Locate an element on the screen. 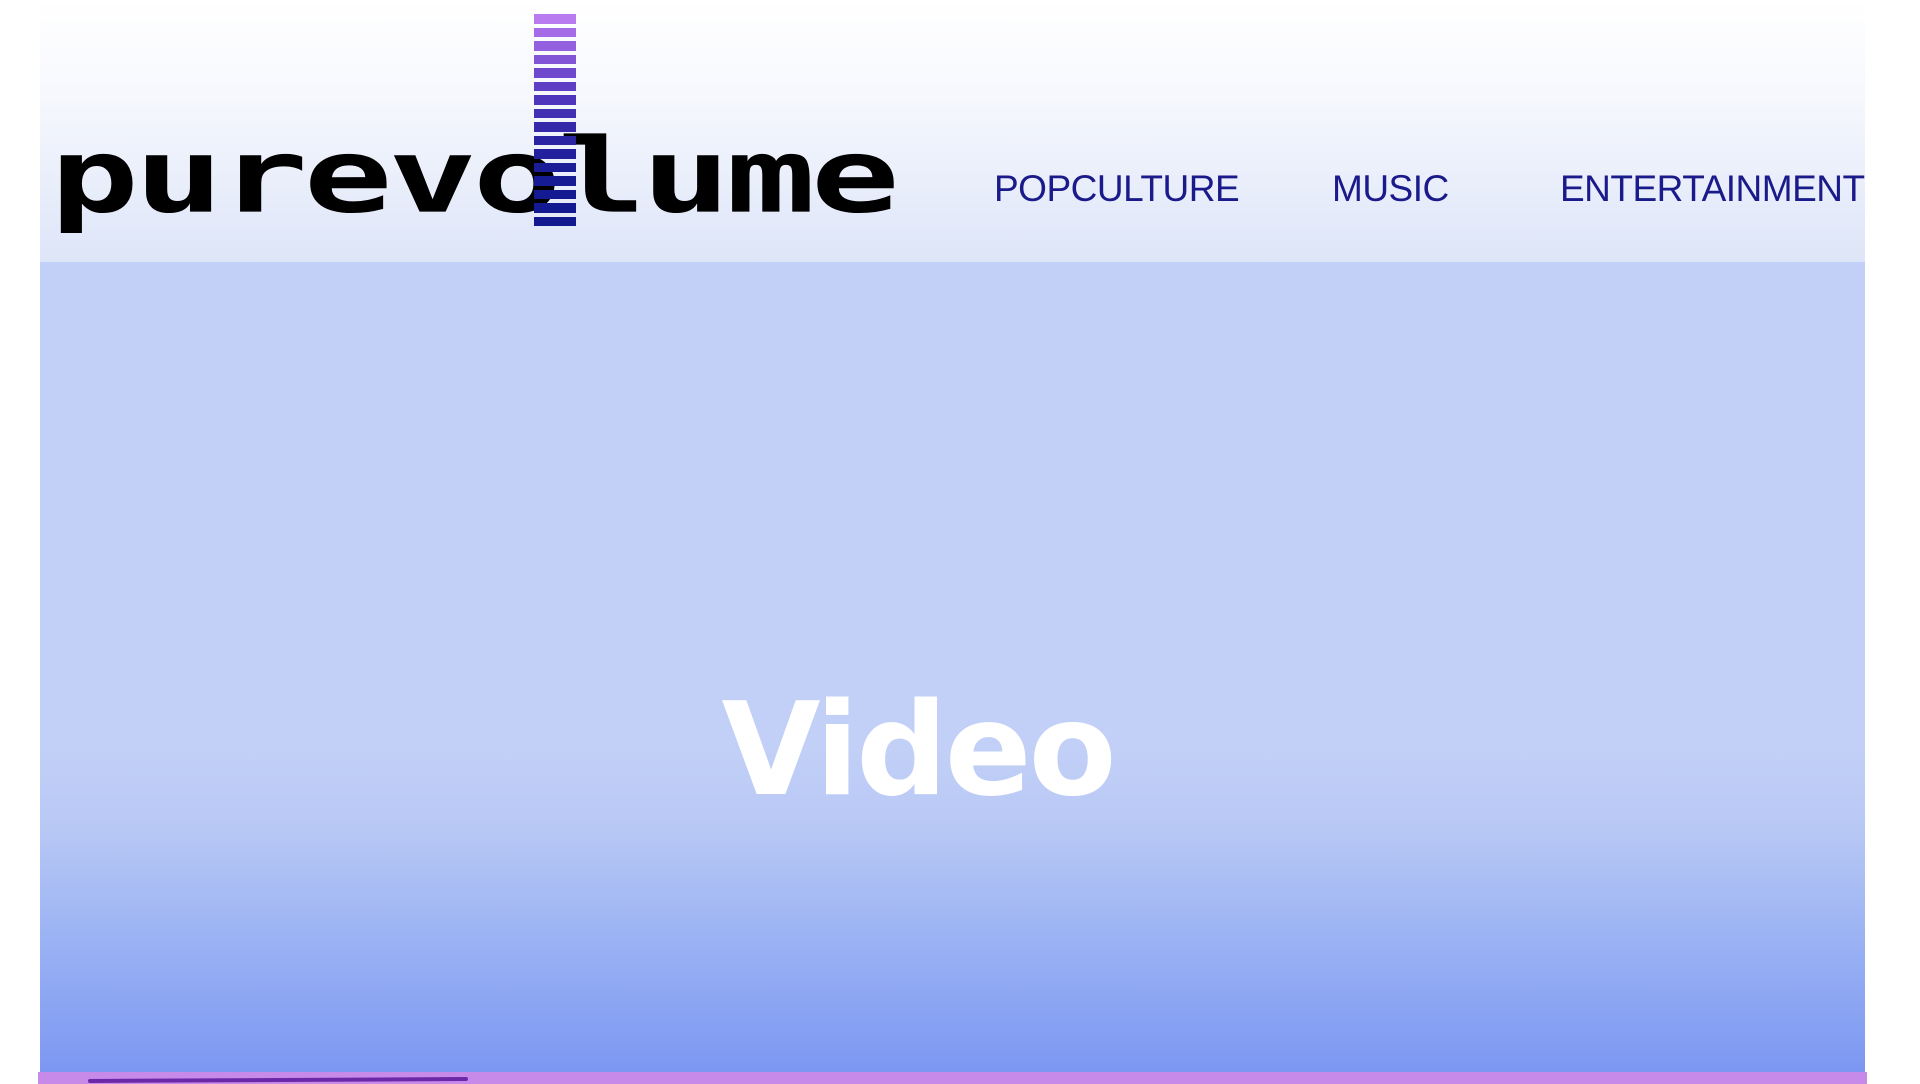 The height and width of the screenshot is (1084, 1920). nav-link-music: MUSIC is located at coordinates (1390, 189).